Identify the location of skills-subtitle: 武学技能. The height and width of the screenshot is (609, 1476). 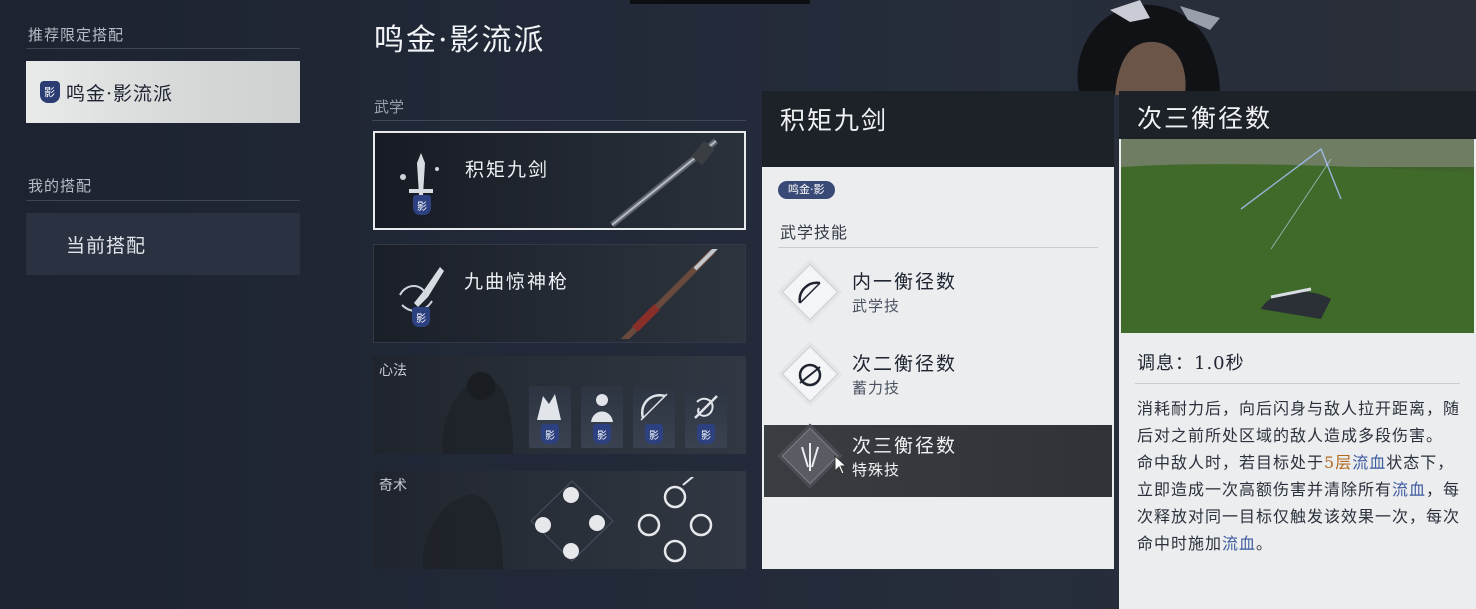
(814, 232).